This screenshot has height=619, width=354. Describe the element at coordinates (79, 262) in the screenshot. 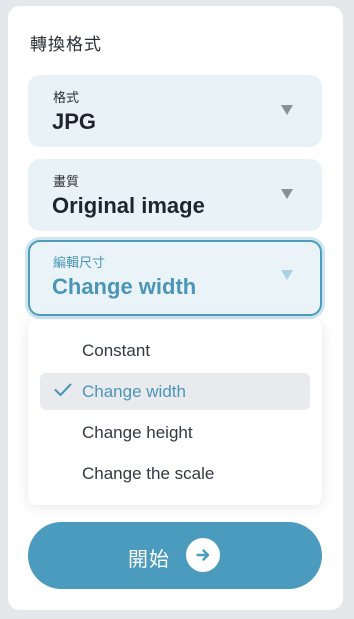

I see `resize-label: 編輯尺寸` at that location.